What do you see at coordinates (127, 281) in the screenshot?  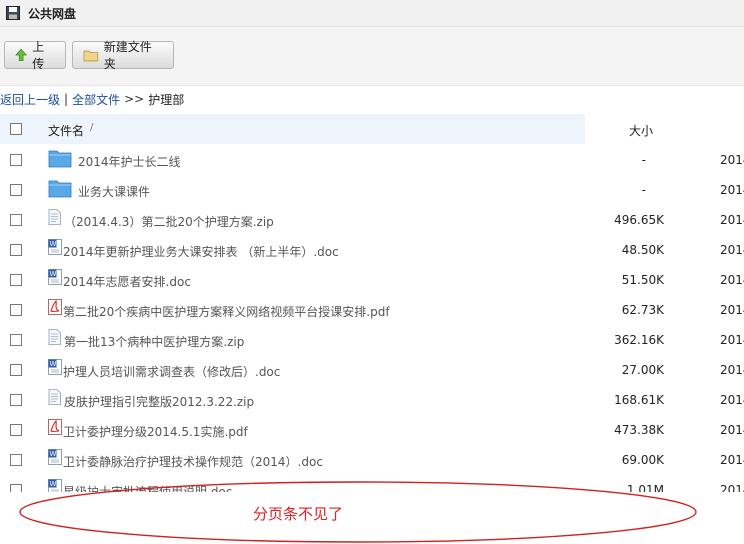 I see `file-name: 2014年志愿者安排.doc` at bounding box center [127, 281].